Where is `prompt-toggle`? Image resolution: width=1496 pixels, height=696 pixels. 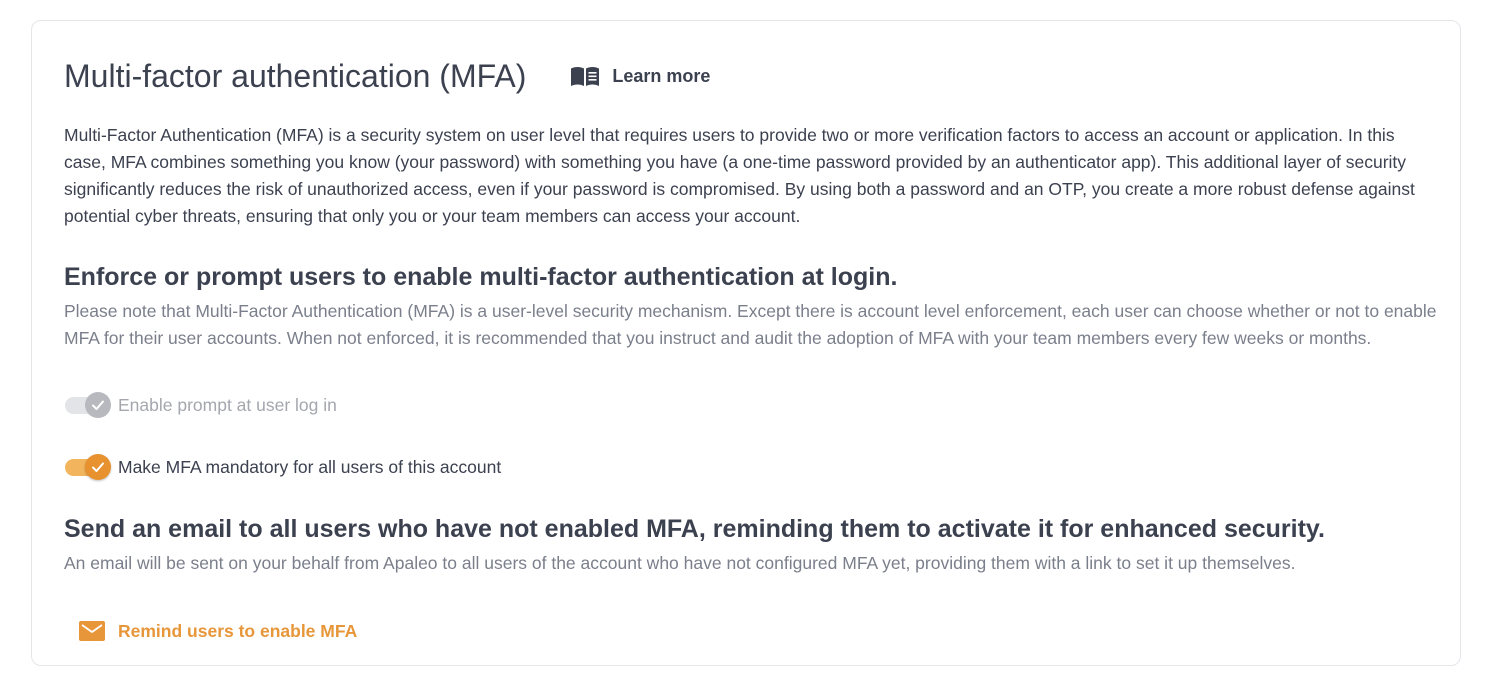
prompt-toggle is located at coordinates (88, 405).